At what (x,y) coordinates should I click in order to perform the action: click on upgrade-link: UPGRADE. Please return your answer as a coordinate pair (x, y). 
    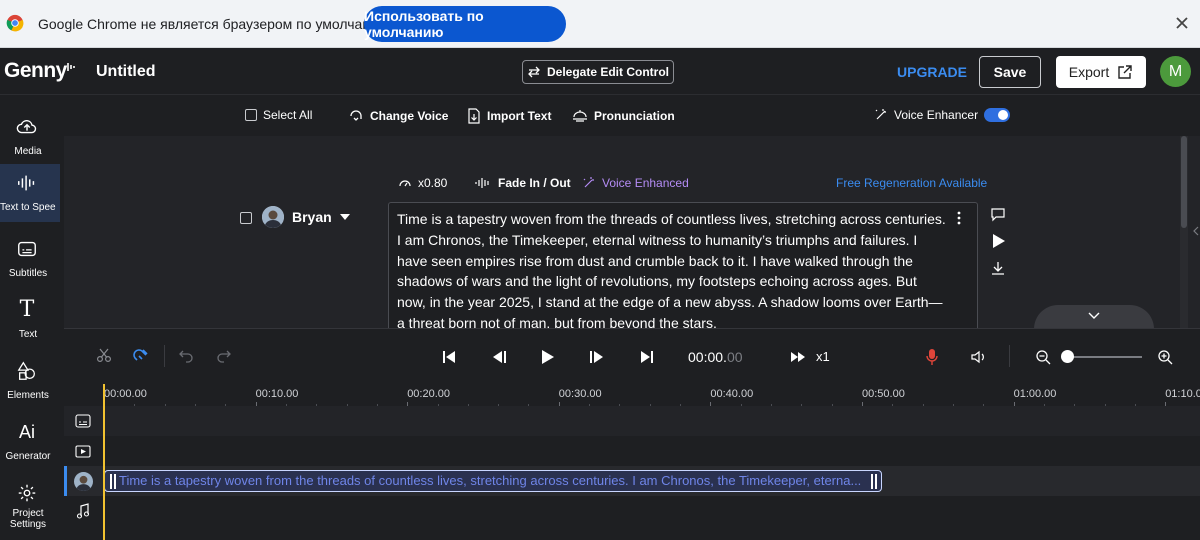
    Looking at the image, I should click on (932, 72).